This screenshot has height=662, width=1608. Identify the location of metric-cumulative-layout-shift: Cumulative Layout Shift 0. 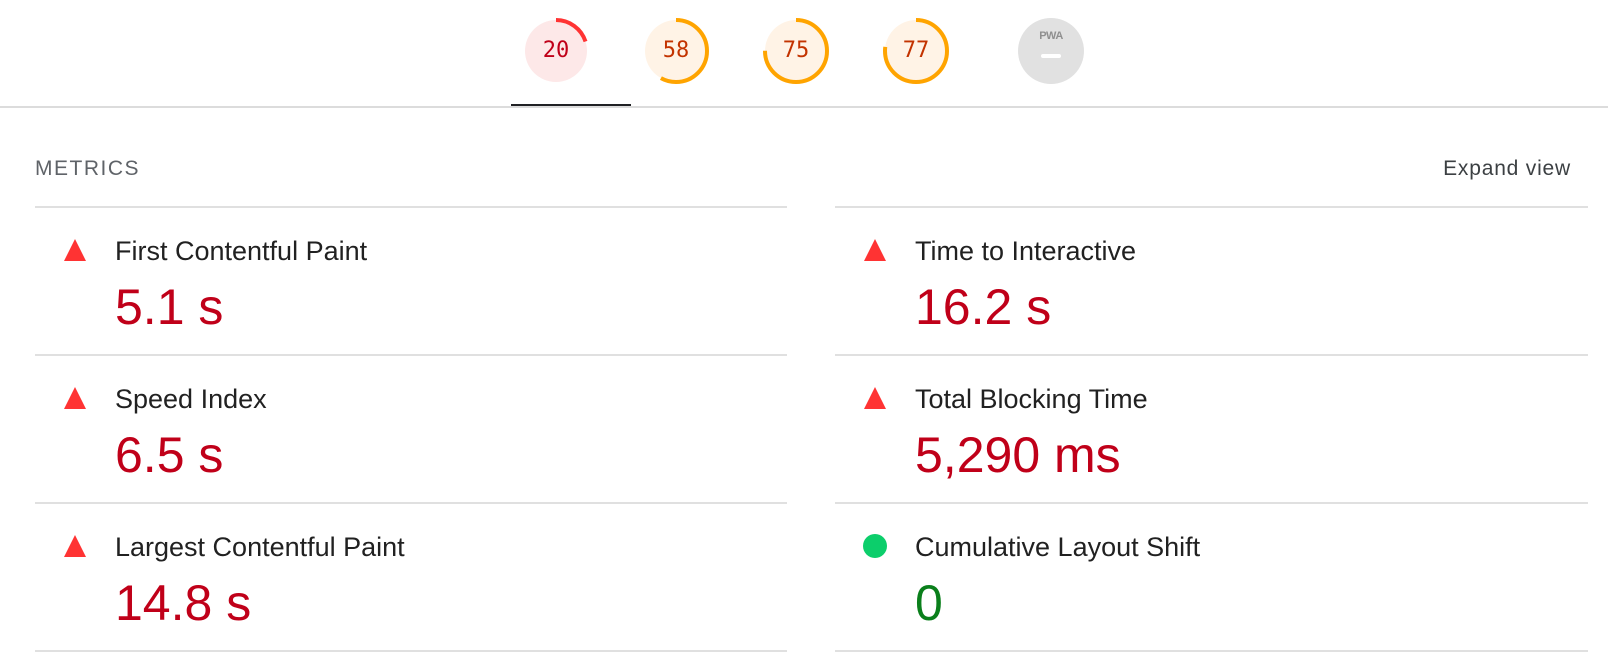
(1211, 577).